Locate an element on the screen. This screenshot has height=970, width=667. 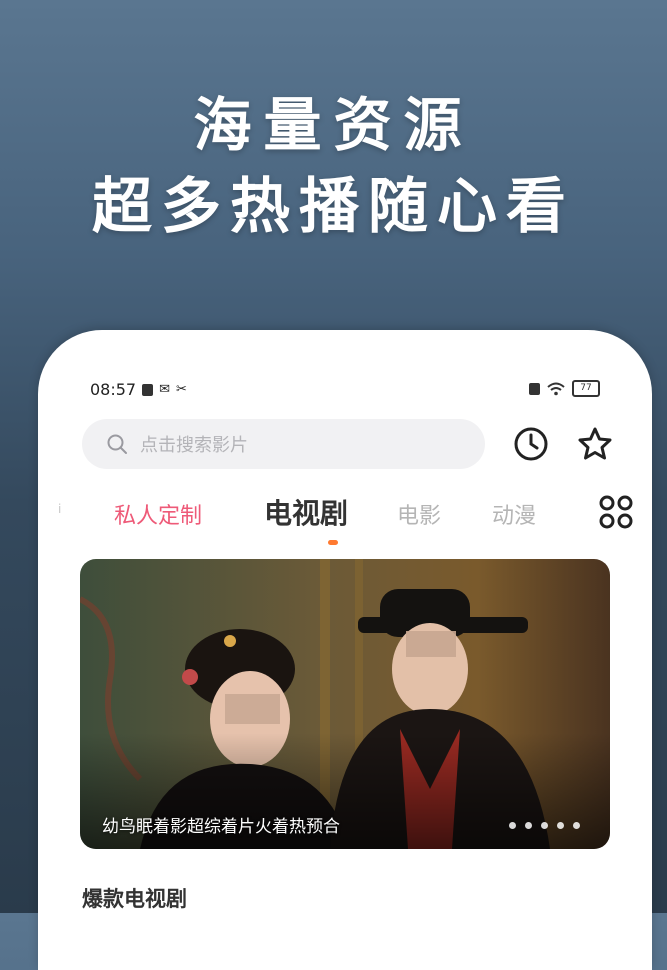
search-icon is located at coordinates (117, 444).